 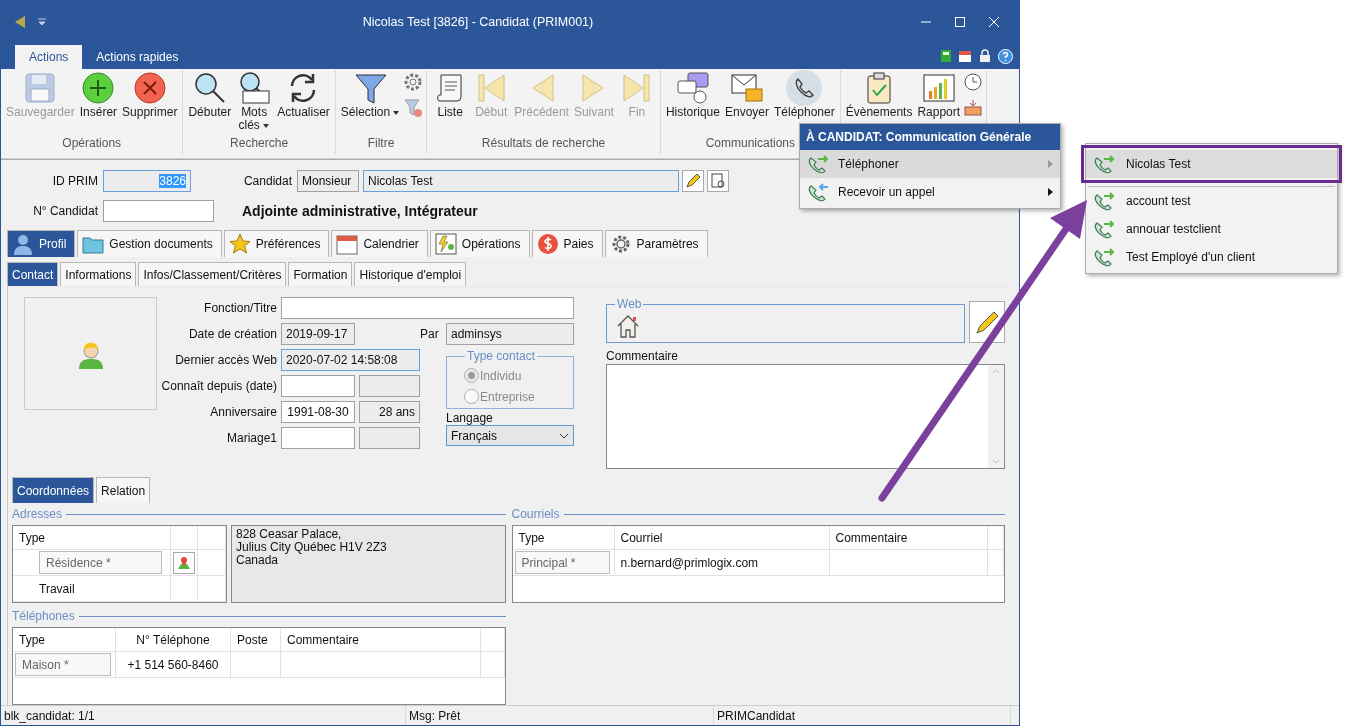 What do you see at coordinates (722, 538) in the screenshot?
I see `column-header: Courriel` at bounding box center [722, 538].